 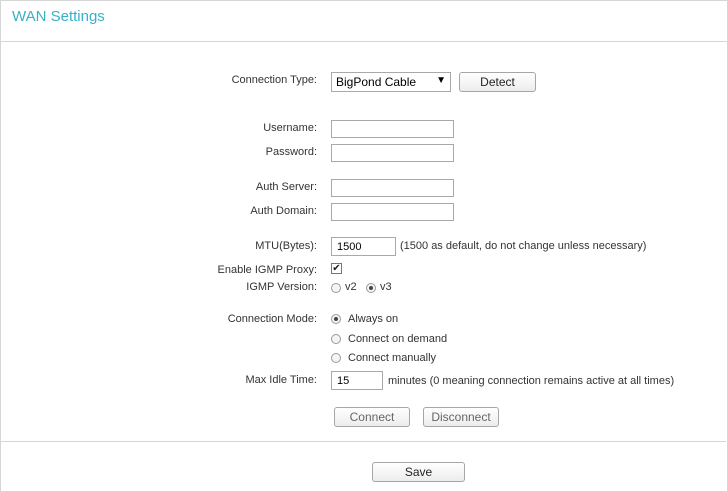 I want to click on mtu-field, so click(x=363, y=246).